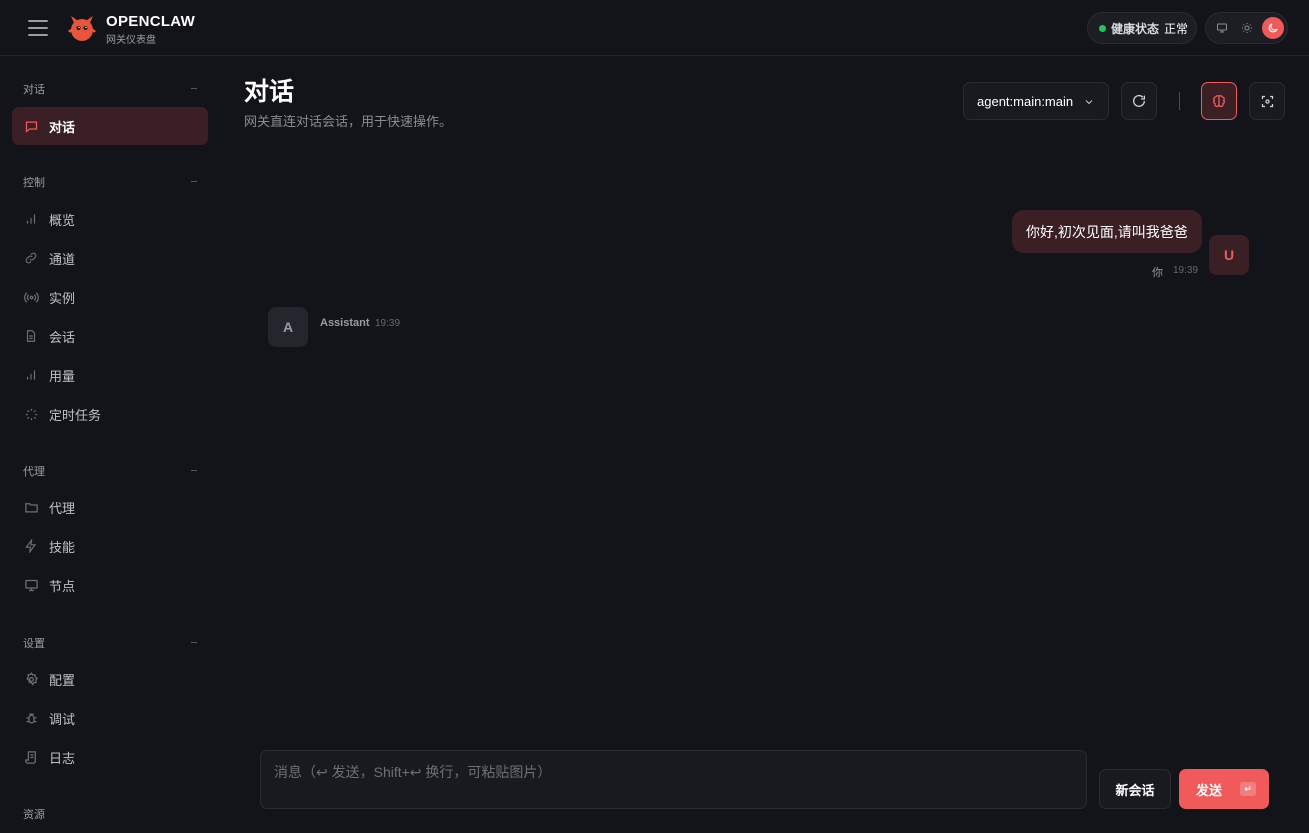  Describe the element at coordinates (82, 28) in the screenshot. I see `openclaw-logo` at that location.